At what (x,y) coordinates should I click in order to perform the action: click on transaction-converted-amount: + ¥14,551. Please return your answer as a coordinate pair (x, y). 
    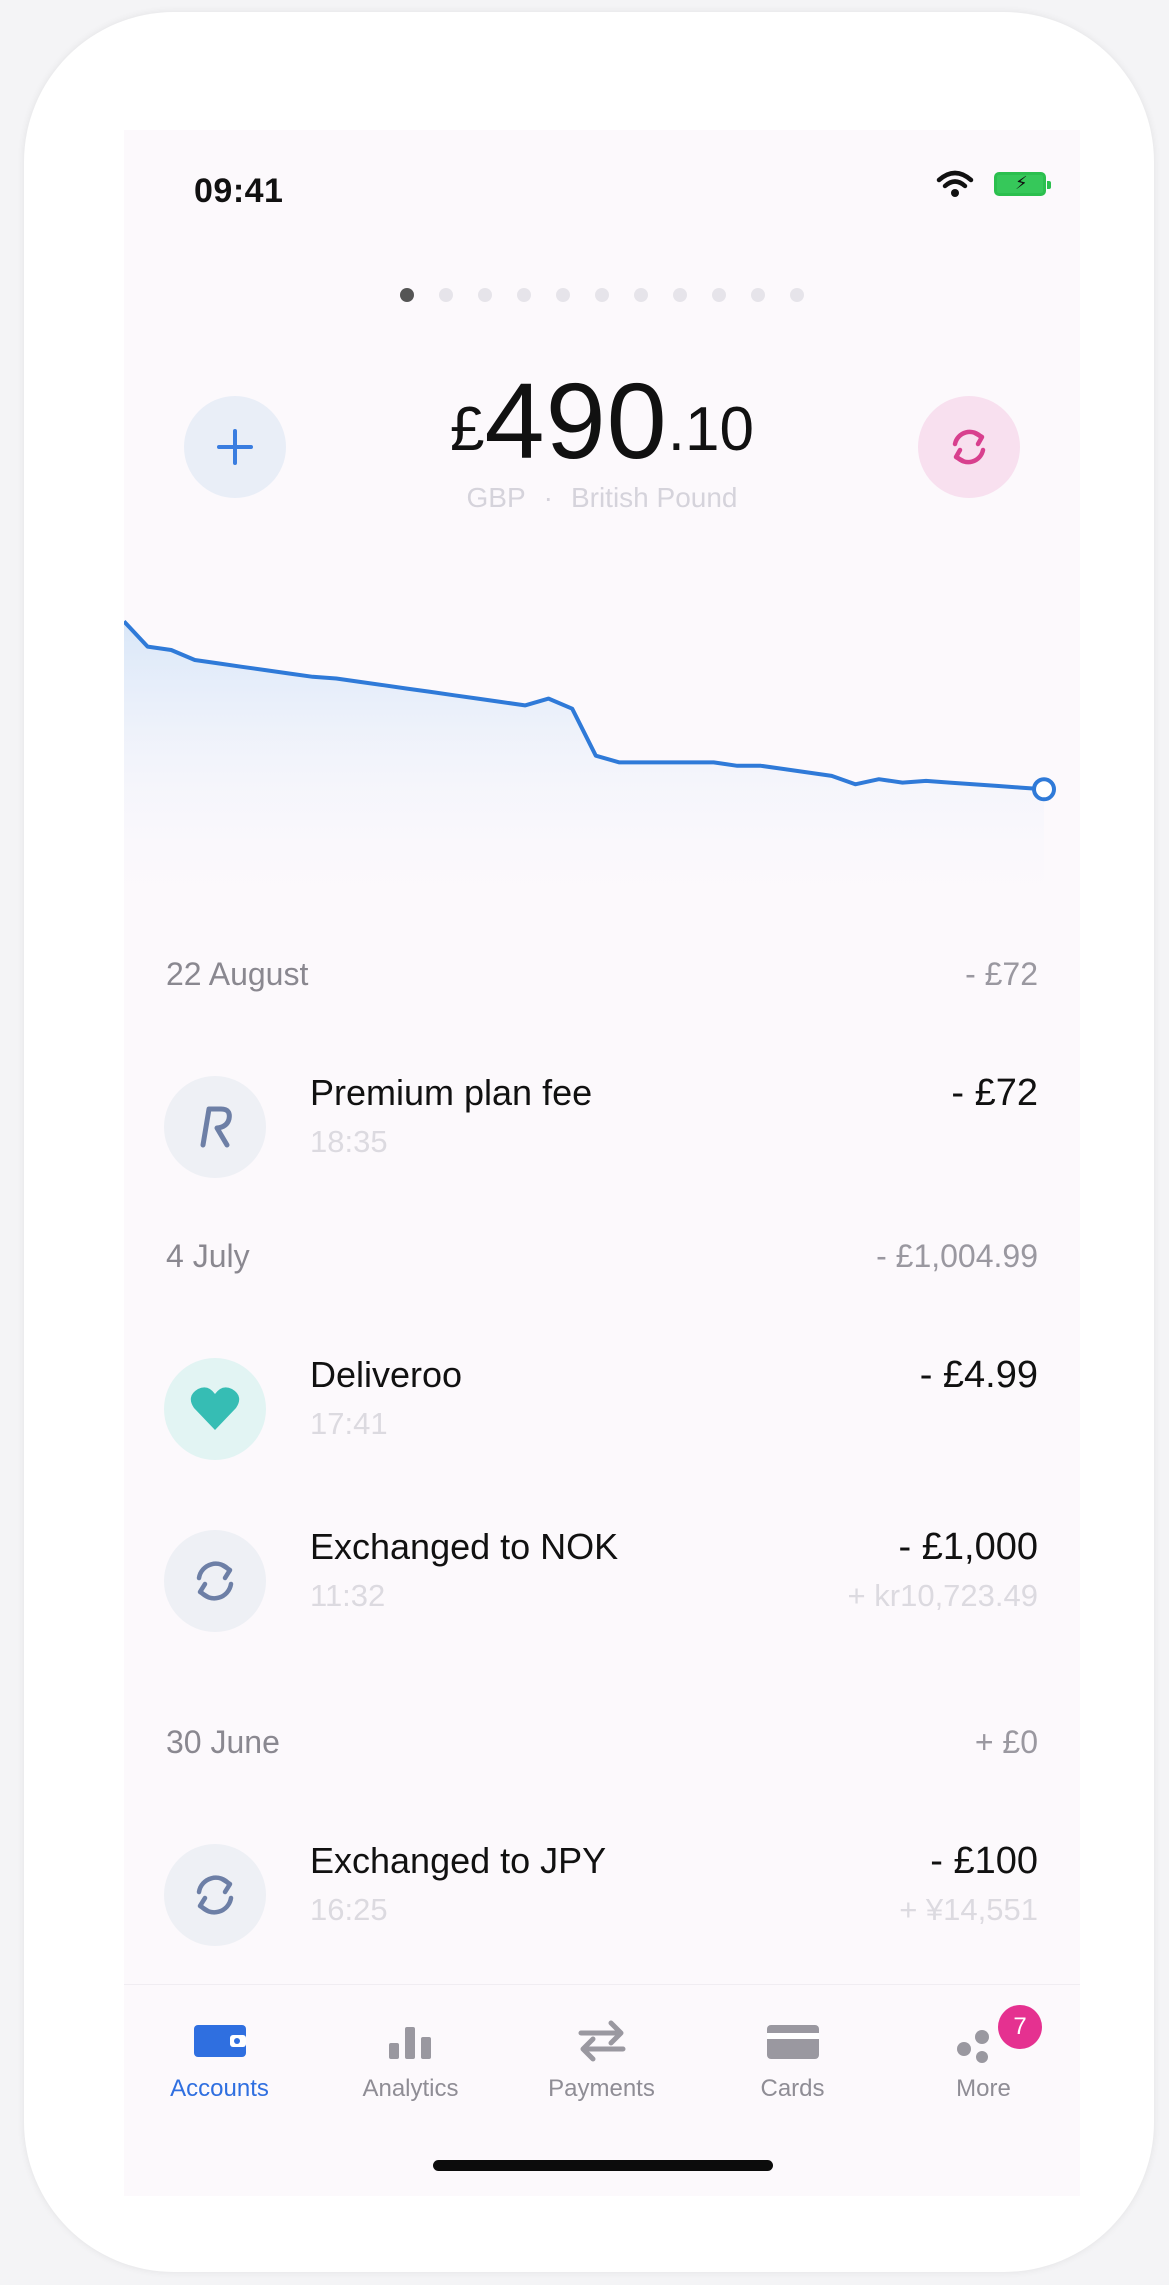
    Looking at the image, I should click on (968, 1909).